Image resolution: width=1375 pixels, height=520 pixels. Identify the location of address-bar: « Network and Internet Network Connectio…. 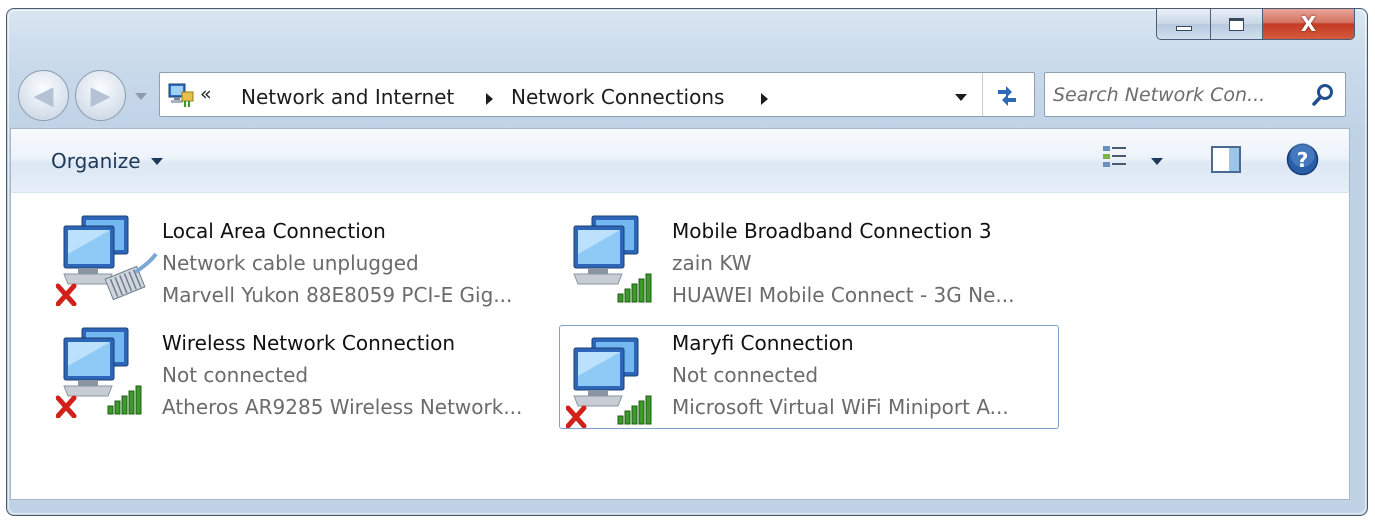
(597, 94).